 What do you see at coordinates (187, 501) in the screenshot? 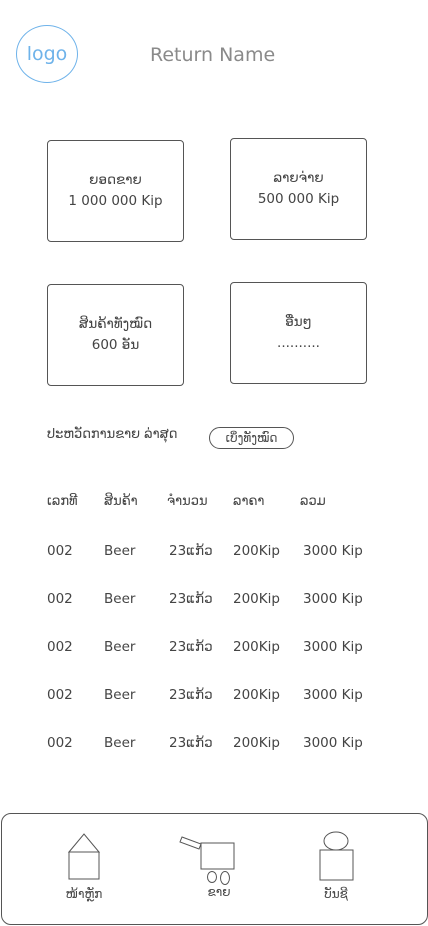
I see `column-header-quantity: ຈຳນວນ` at bounding box center [187, 501].